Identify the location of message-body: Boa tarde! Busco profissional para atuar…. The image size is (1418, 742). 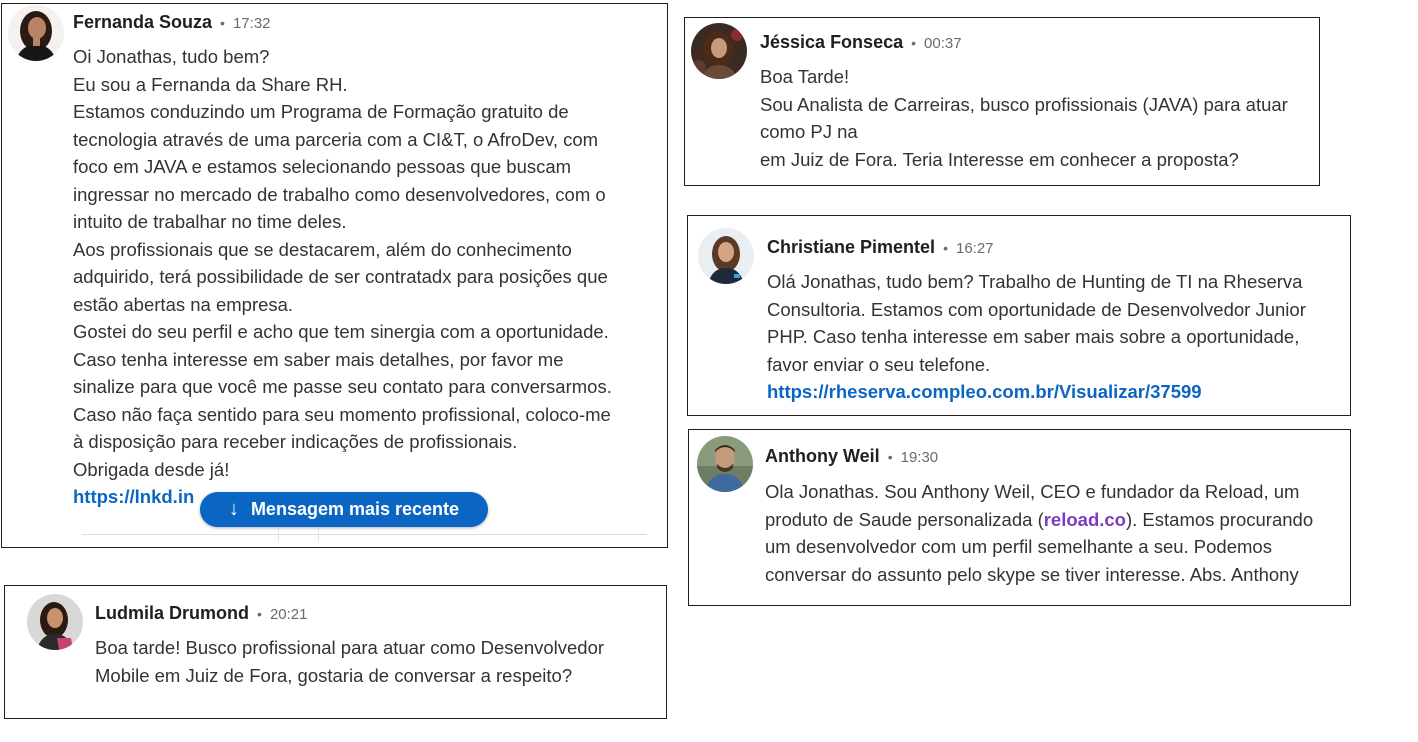
(349, 661).